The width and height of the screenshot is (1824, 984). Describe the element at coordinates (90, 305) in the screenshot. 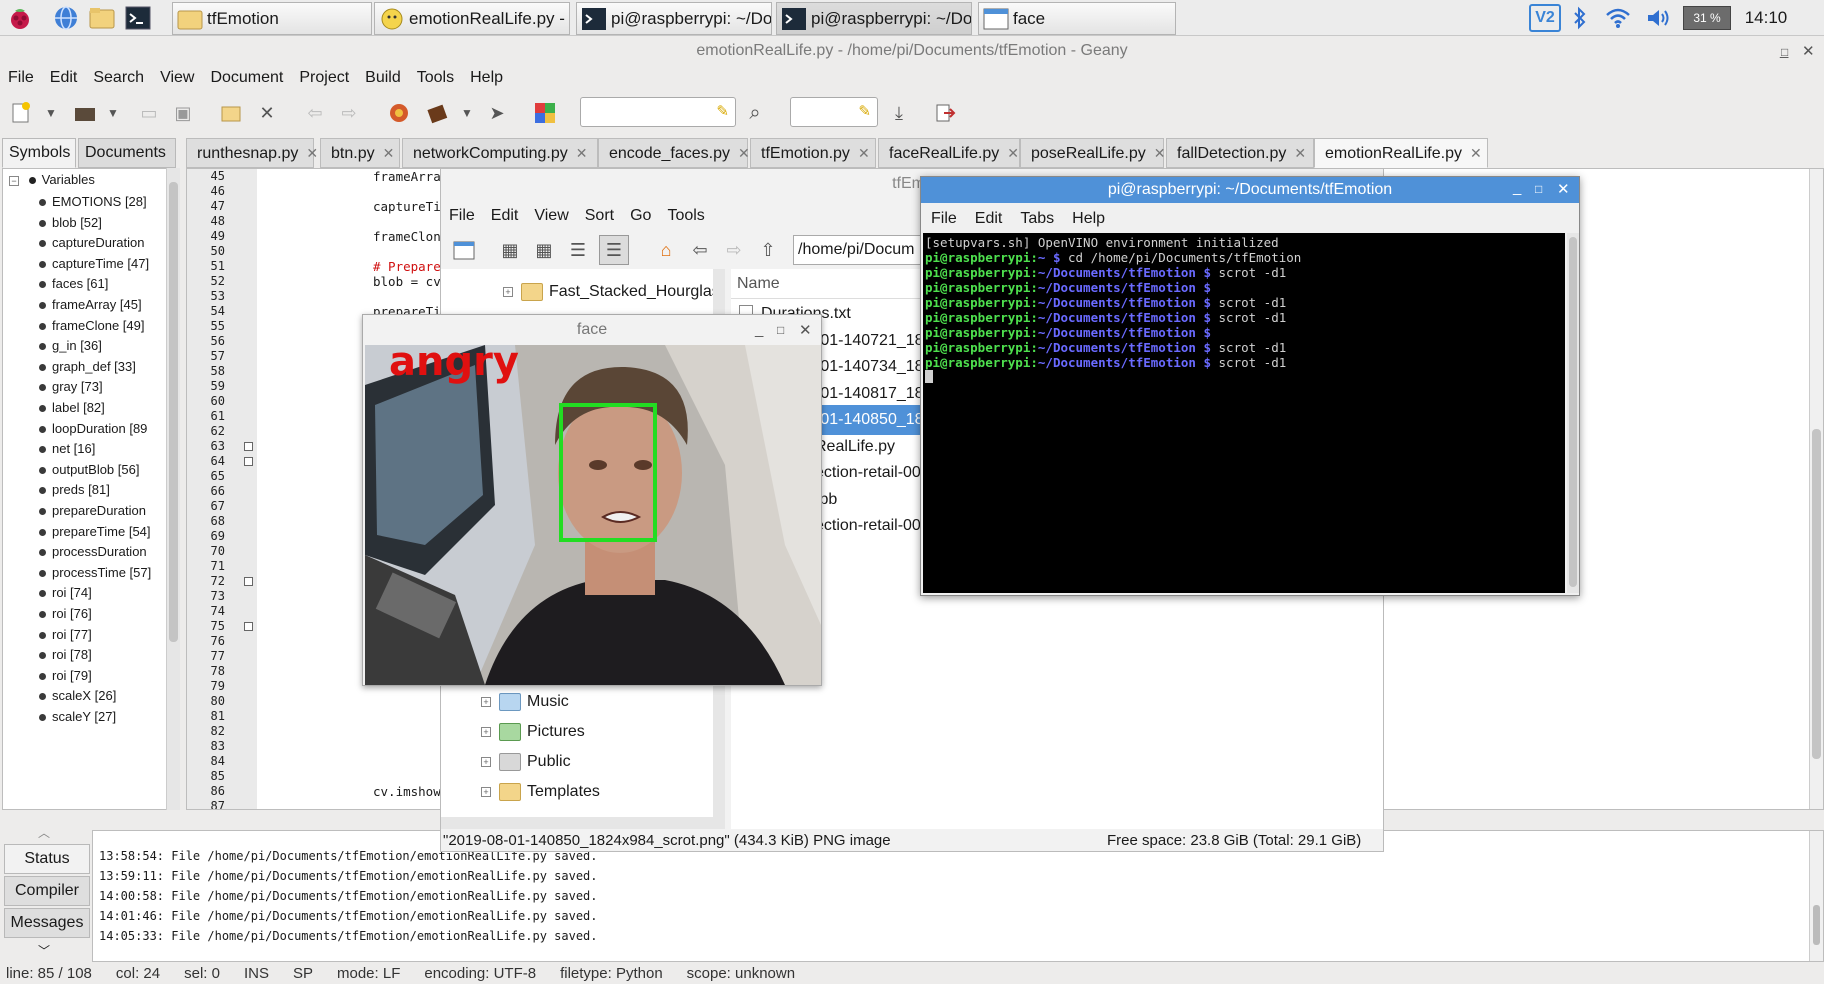

I see `symbol-item: frameArray [45]` at that location.